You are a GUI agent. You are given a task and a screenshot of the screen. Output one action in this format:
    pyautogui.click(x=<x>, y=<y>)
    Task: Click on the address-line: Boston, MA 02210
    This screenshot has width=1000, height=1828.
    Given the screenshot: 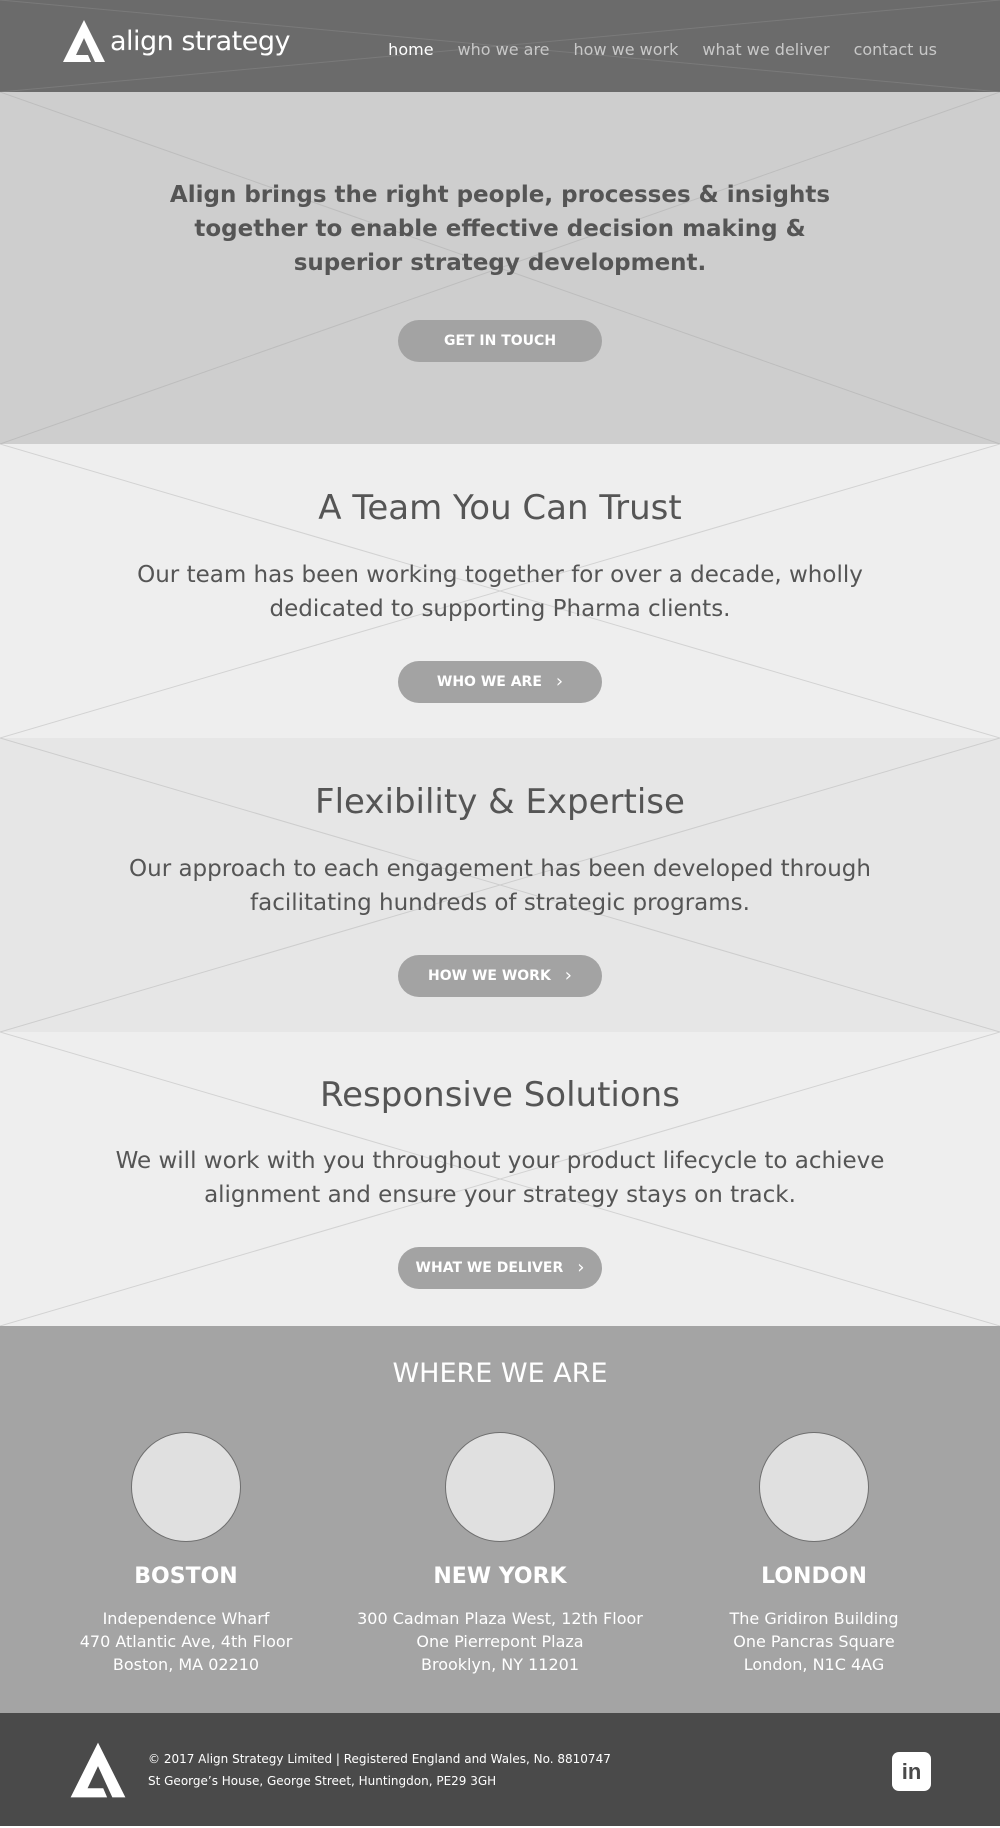 What is the action you would take?
    pyautogui.click(x=186, y=1664)
    